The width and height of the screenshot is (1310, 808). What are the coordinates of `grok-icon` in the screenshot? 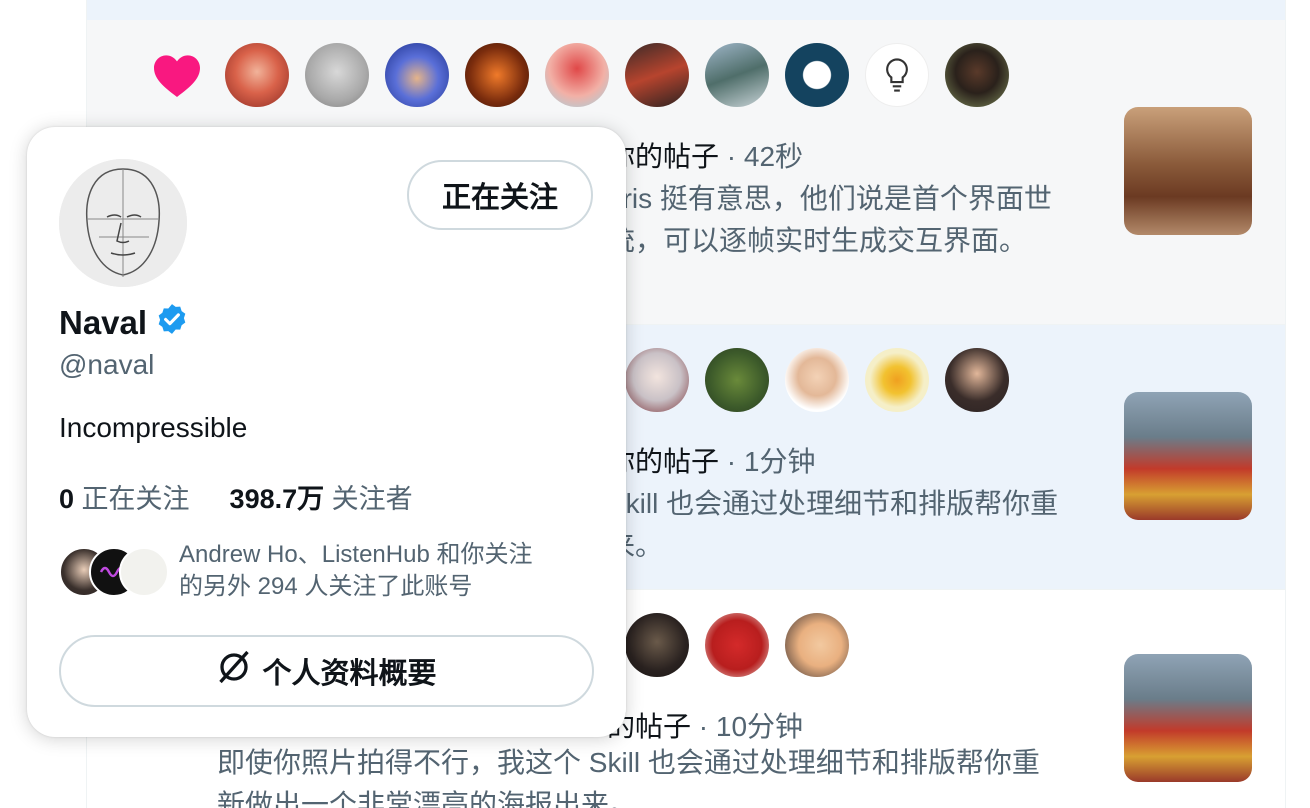 It's located at (234, 671).